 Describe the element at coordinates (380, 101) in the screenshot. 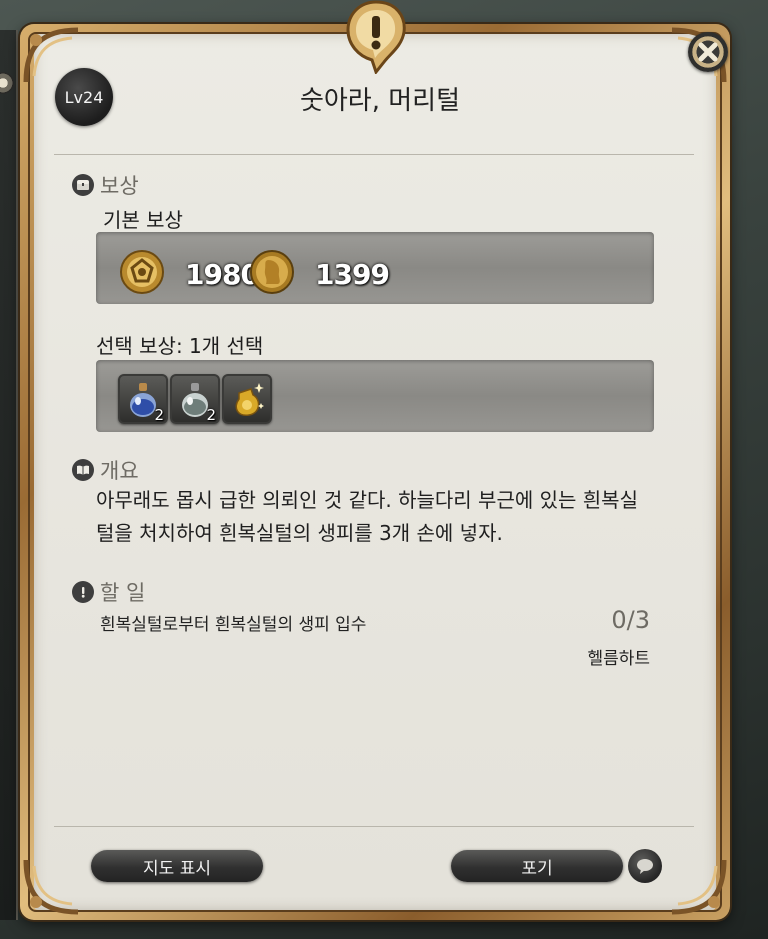

I see `quest-title: 숫아라, 머리털` at that location.